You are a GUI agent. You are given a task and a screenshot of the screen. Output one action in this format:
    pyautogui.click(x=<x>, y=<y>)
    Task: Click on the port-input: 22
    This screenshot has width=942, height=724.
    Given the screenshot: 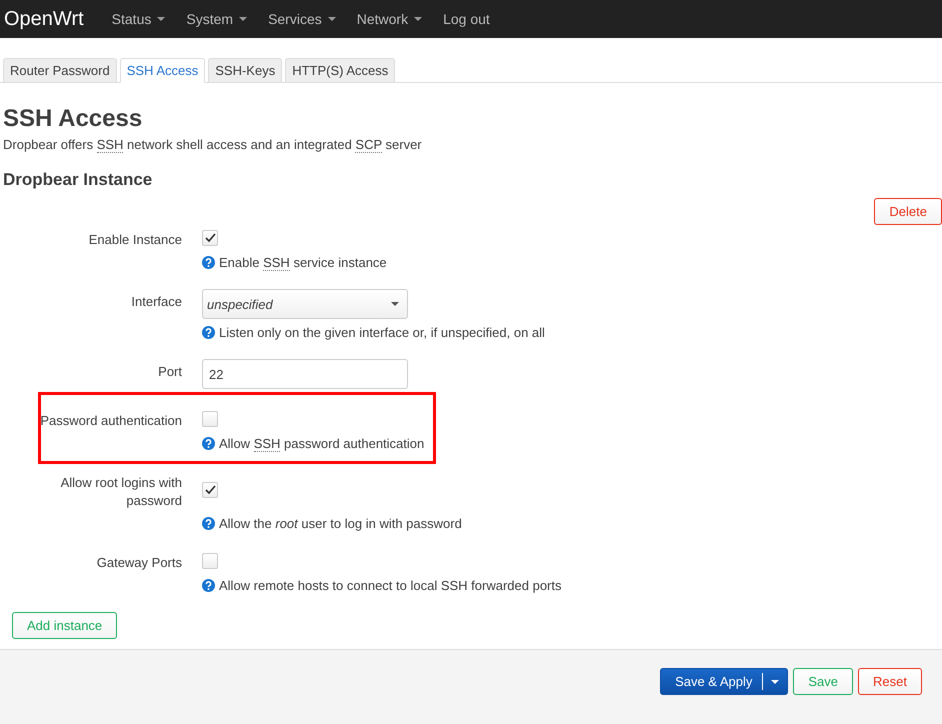 What is the action you would take?
    pyautogui.click(x=305, y=374)
    